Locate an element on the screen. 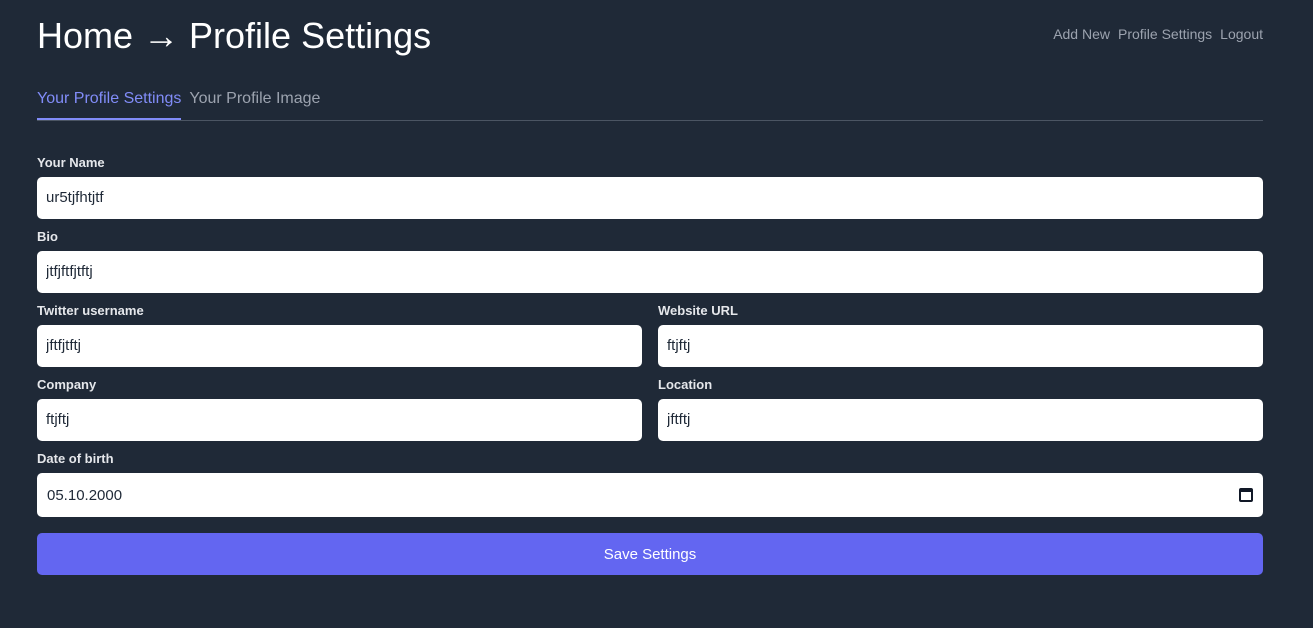 This screenshot has width=1313, height=628. location-input is located at coordinates (960, 420).